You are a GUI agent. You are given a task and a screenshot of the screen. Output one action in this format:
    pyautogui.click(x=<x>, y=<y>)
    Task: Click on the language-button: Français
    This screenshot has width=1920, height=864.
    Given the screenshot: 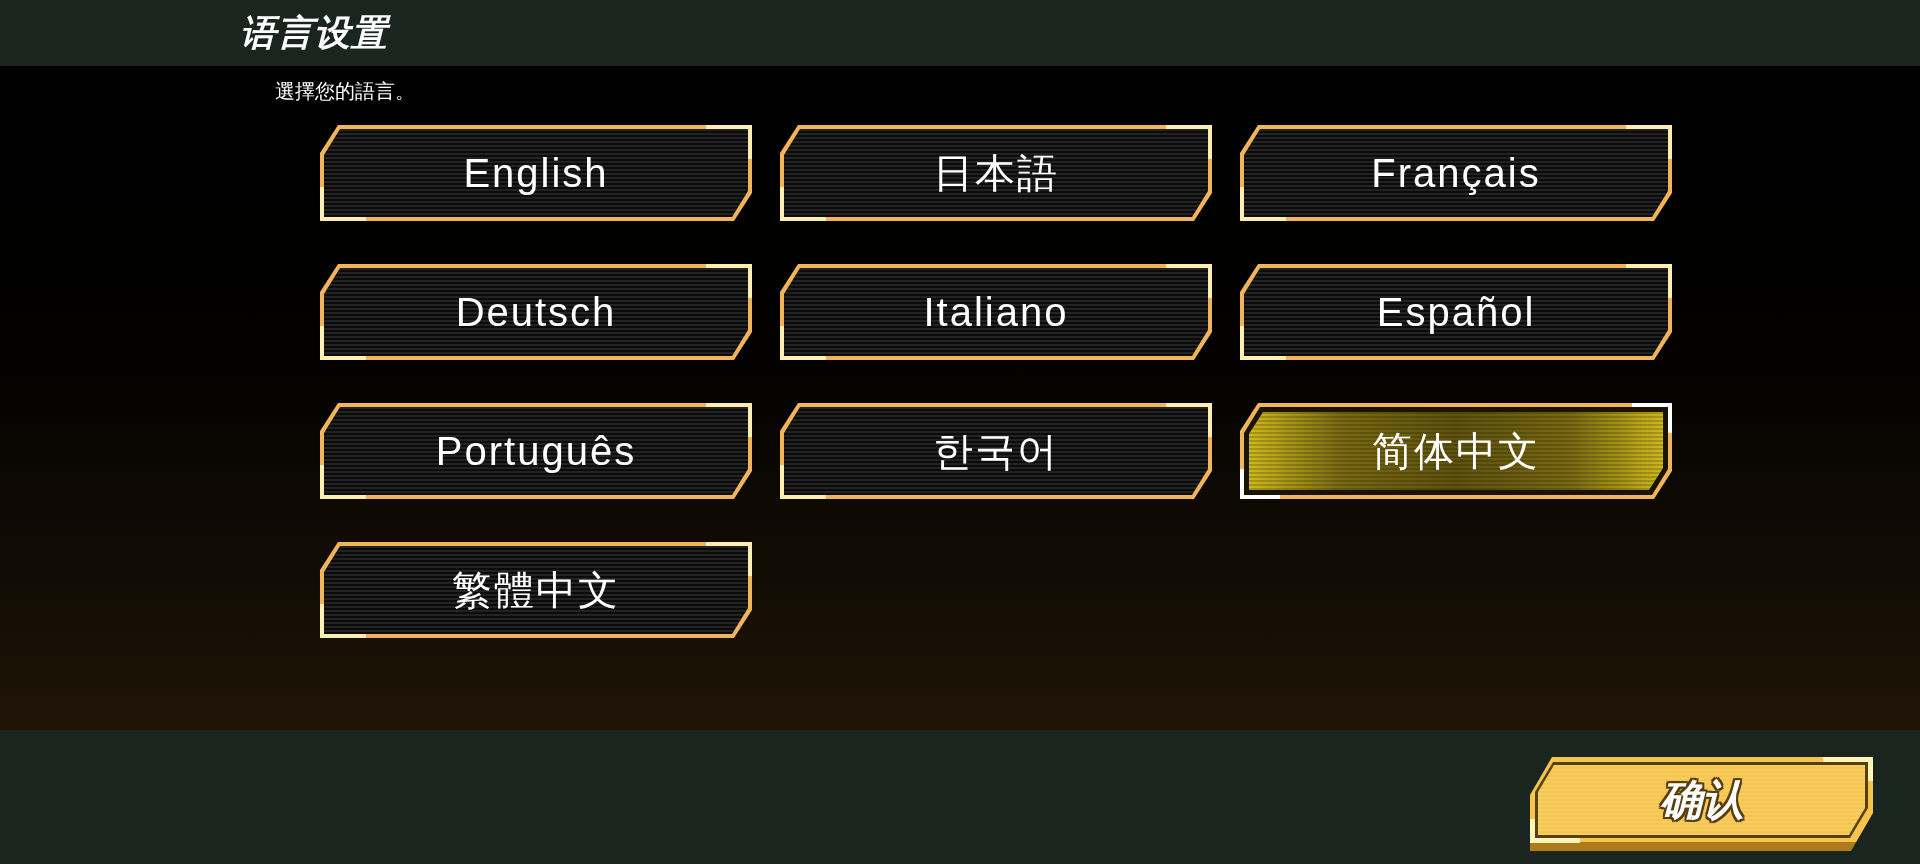 What is the action you would take?
    pyautogui.click(x=1456, y=173)
    